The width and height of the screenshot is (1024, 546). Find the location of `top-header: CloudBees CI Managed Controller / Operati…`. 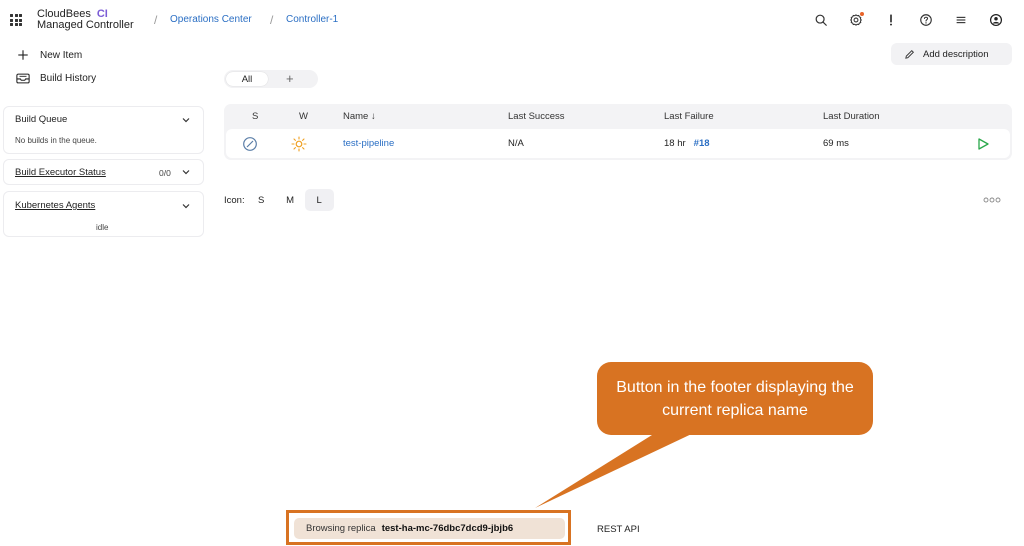

top-header: CloudBees CI Managed Controller / Operati… is located at coordinates (512, 20).